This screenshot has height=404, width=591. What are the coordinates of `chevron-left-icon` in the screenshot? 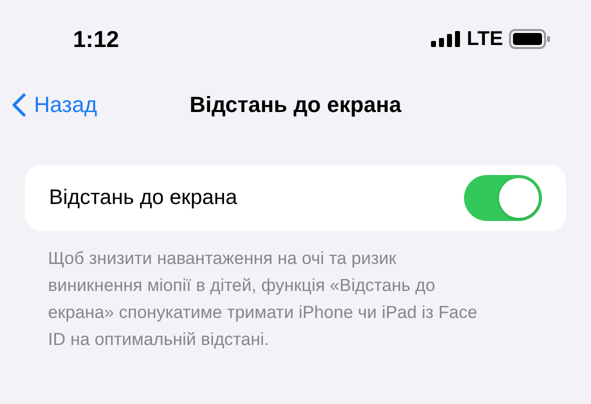 It's located at (19, 105).